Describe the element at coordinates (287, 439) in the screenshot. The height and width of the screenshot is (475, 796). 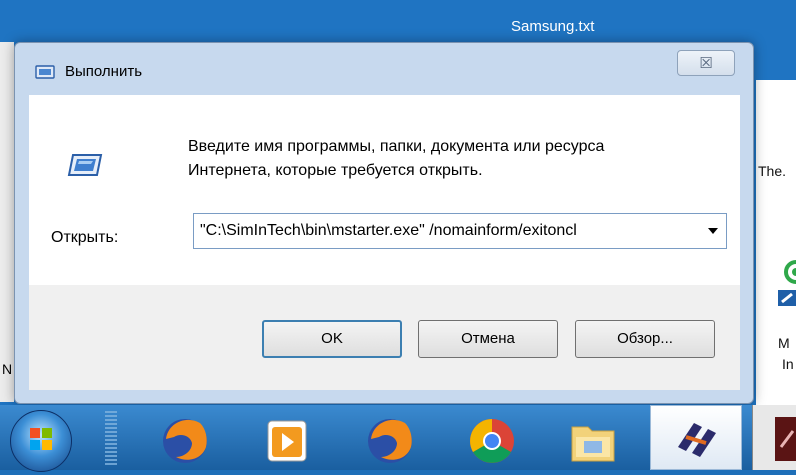
I see `media-player-icon` at that location.